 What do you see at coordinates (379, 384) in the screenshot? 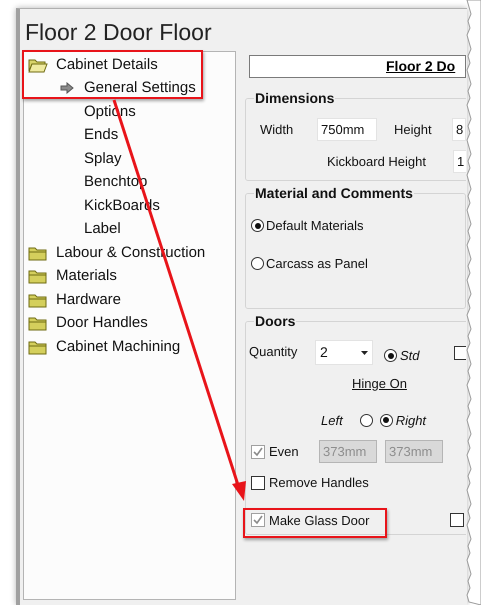
I see `section-label: Hinge On` at bounding box center [379, 384].